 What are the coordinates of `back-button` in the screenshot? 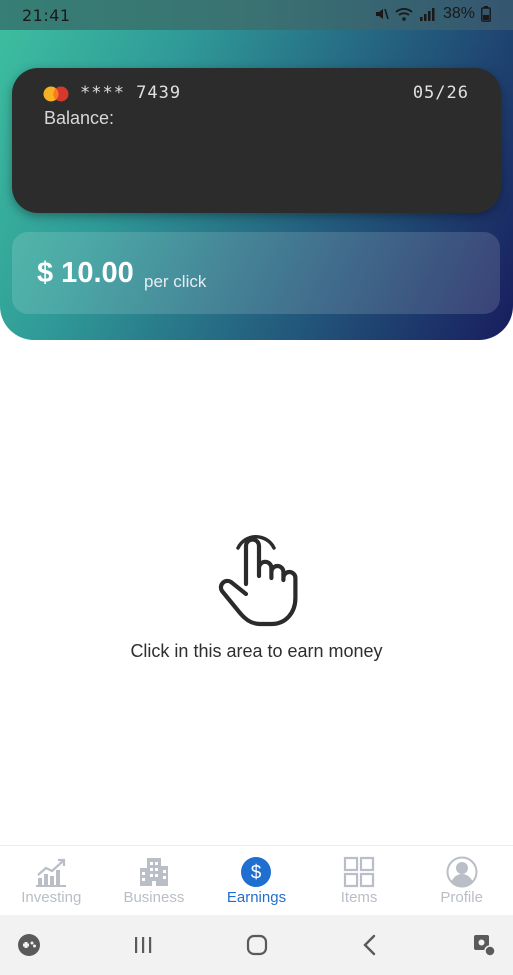 It's located at (370, 945).